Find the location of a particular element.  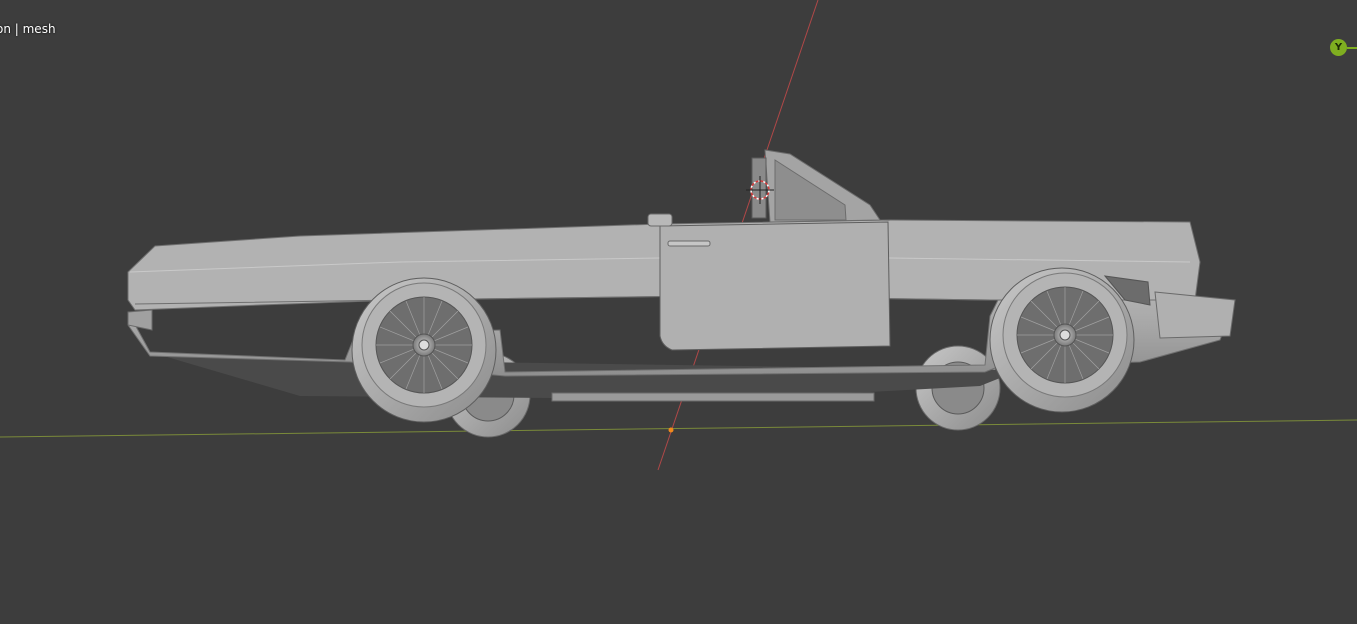

headrest is located at coordinates (660, 220).